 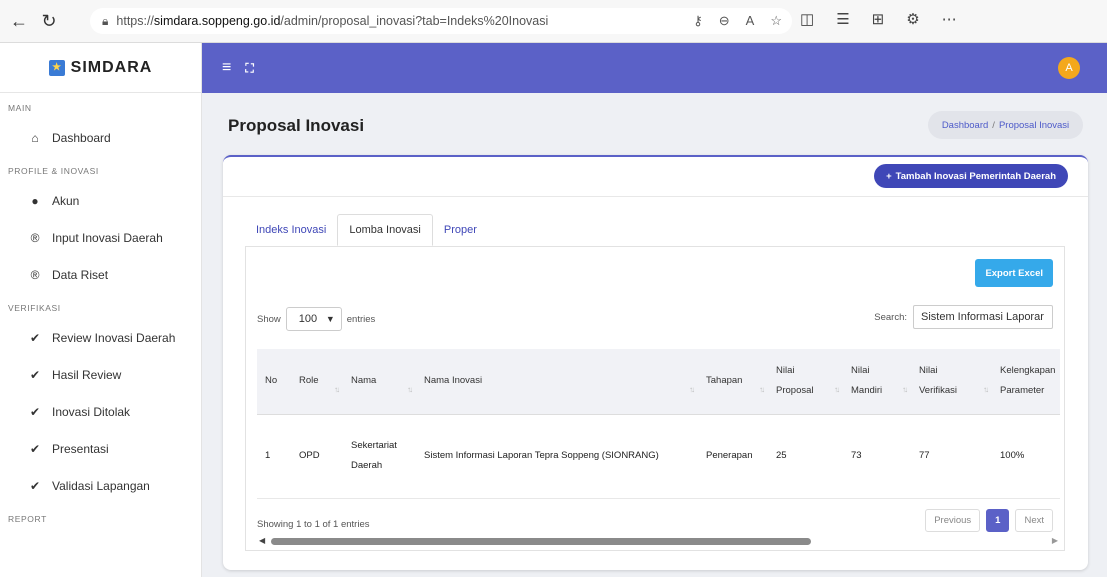 I want to click on url-prefix: https://, so click(x=135, y=21).